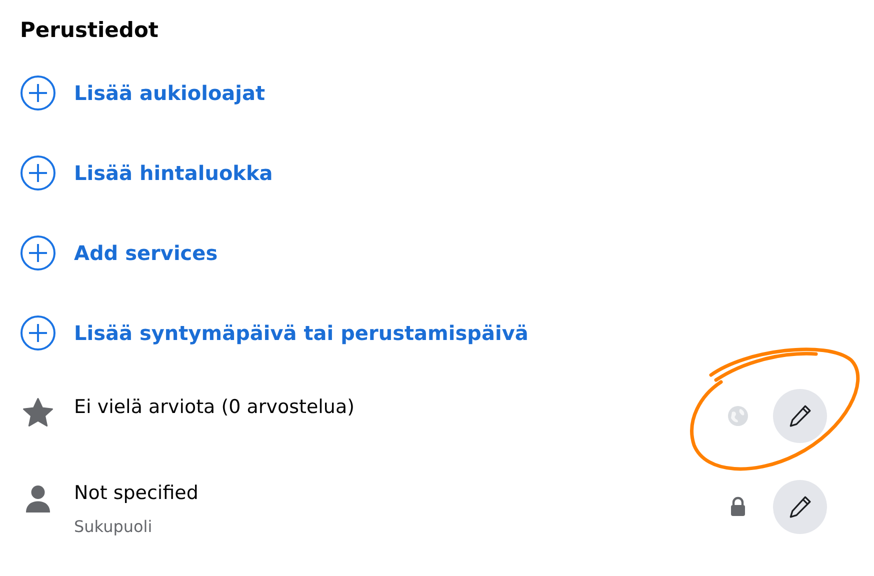  What do you see at coordinates (90, 30) in the screenshot?
I see `section-title: Perustiedot` at bounding box center [90, 30].